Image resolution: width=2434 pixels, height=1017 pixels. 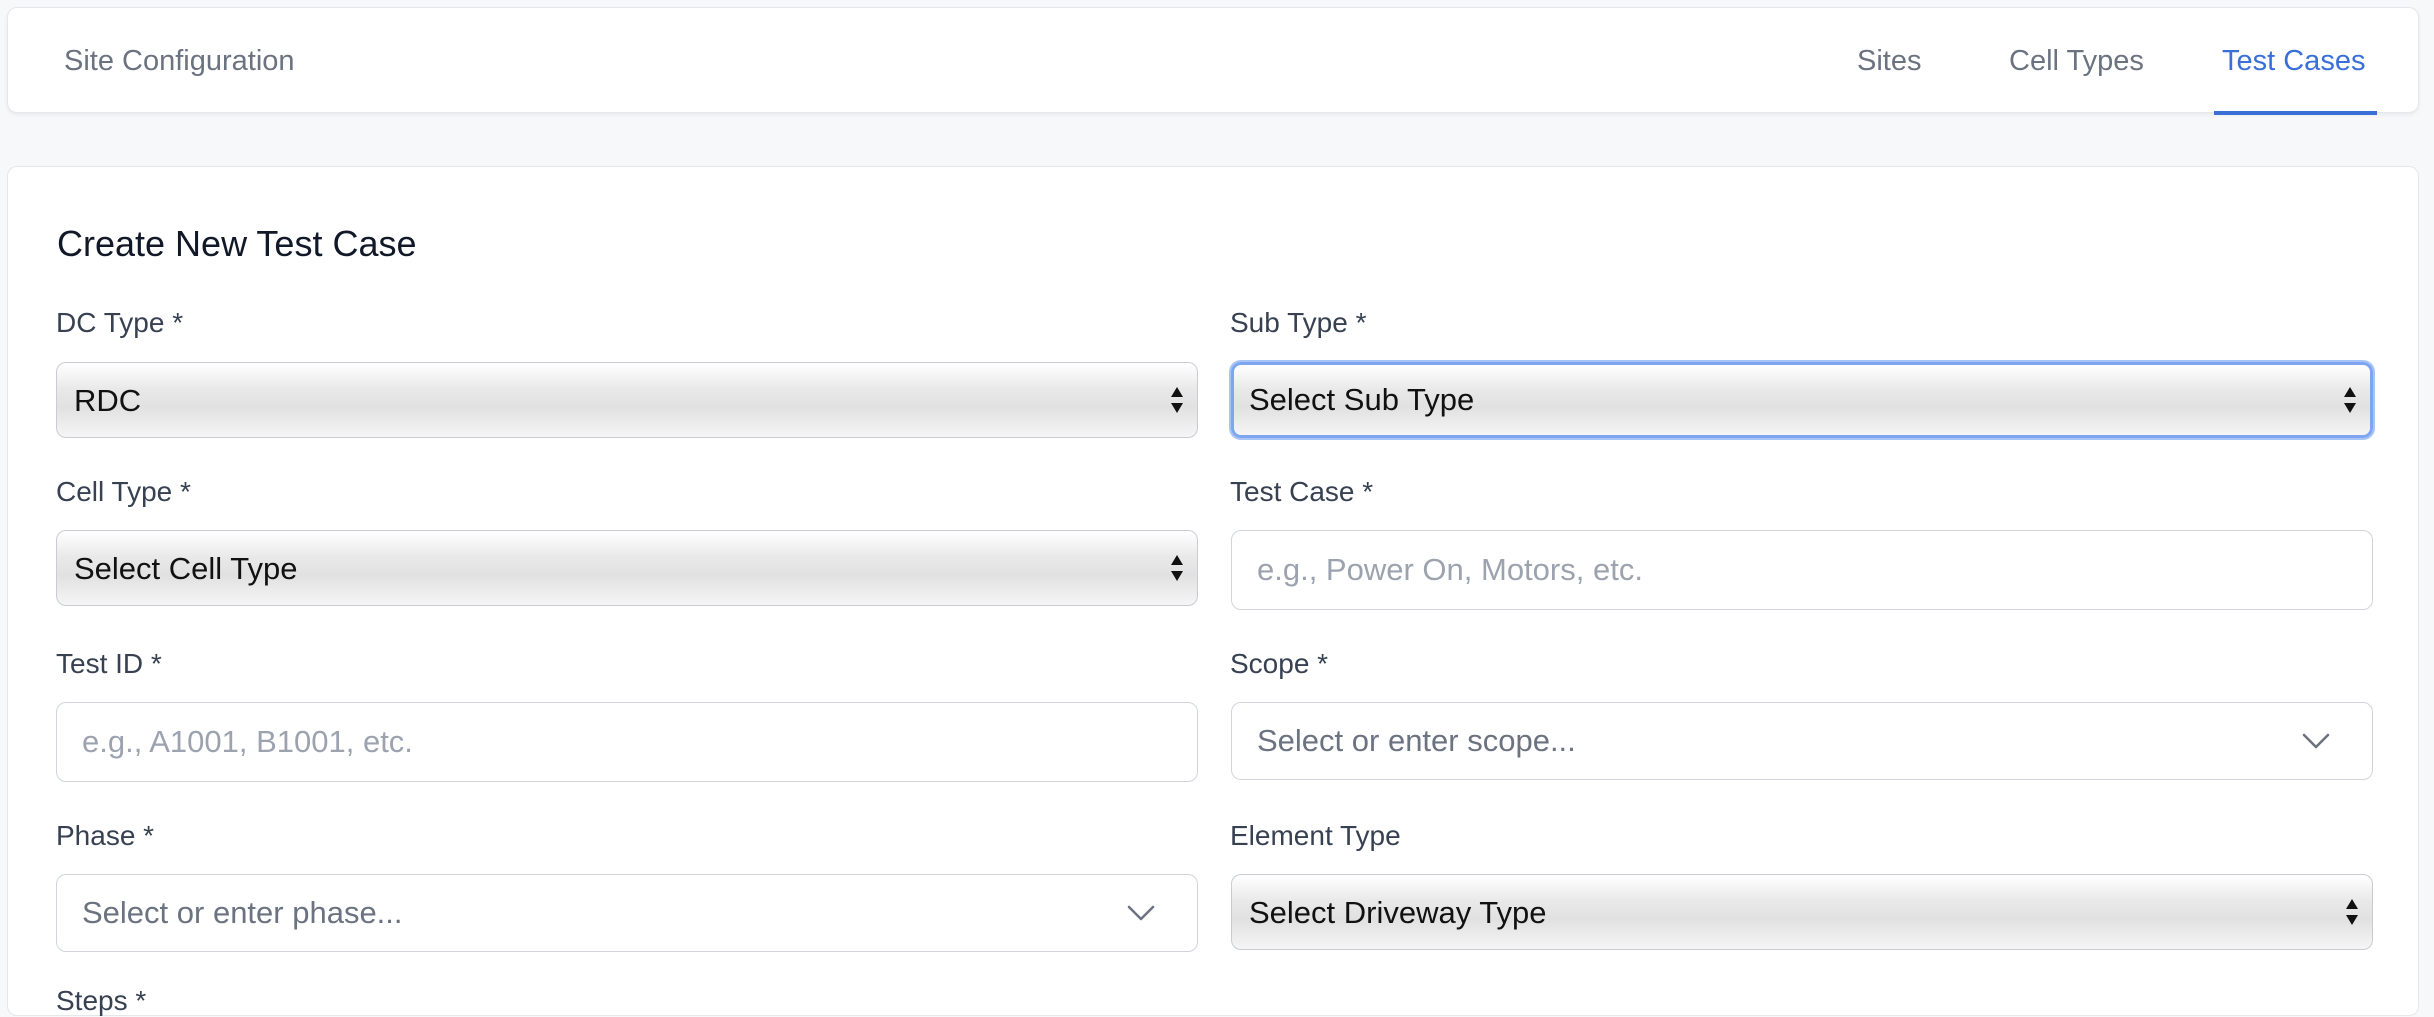 What do you see at coordinates (1802, 400) in the screenshot?
I see `sub-type-select: Select Sub Type` at bounding box center [1802, 400].